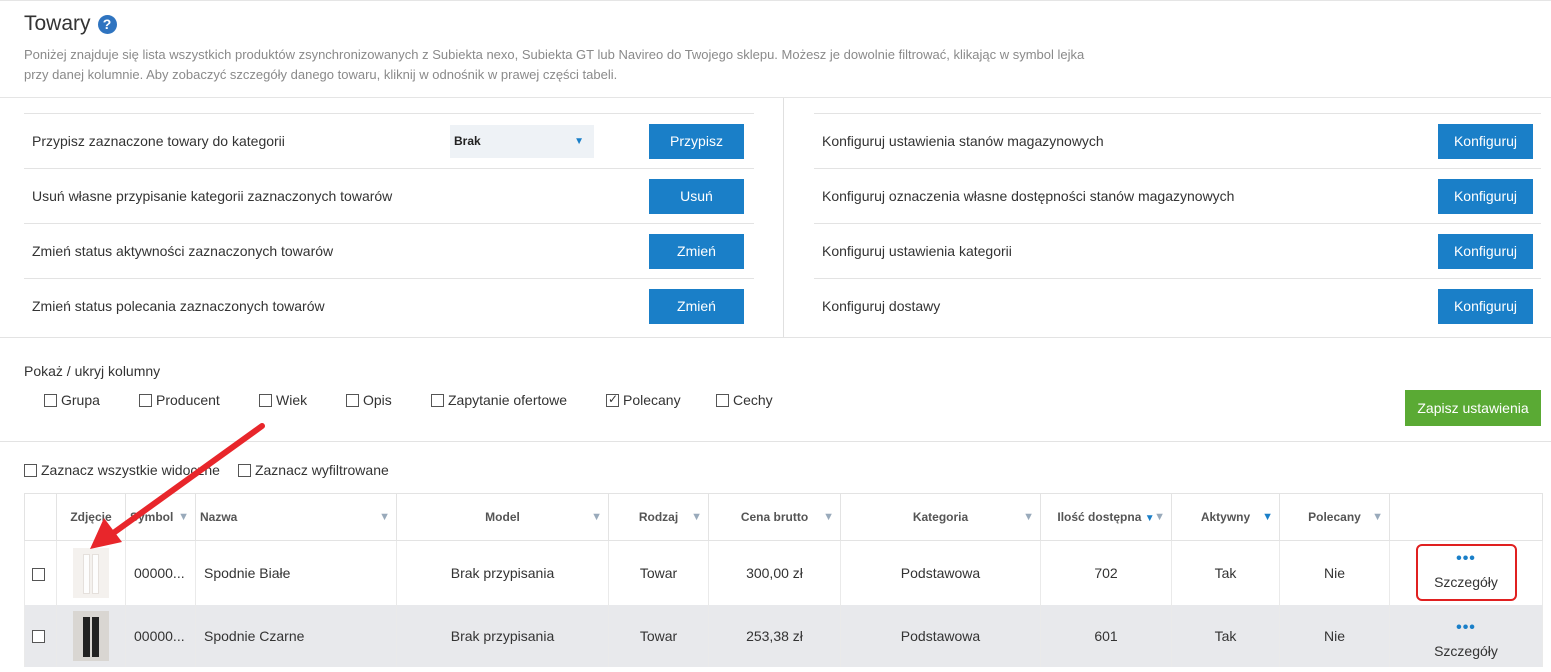 Image resolution: width=1551 pixels, height=672 pixels. I want to click on configure-availability-button: Konfiguruj, so click(1485, 196).